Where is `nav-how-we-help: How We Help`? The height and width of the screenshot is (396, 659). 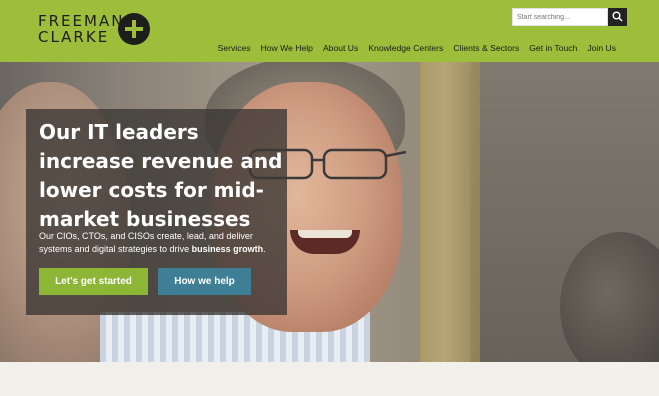
nav-how-we-help: How We Help is located at coordinates (287, 50).